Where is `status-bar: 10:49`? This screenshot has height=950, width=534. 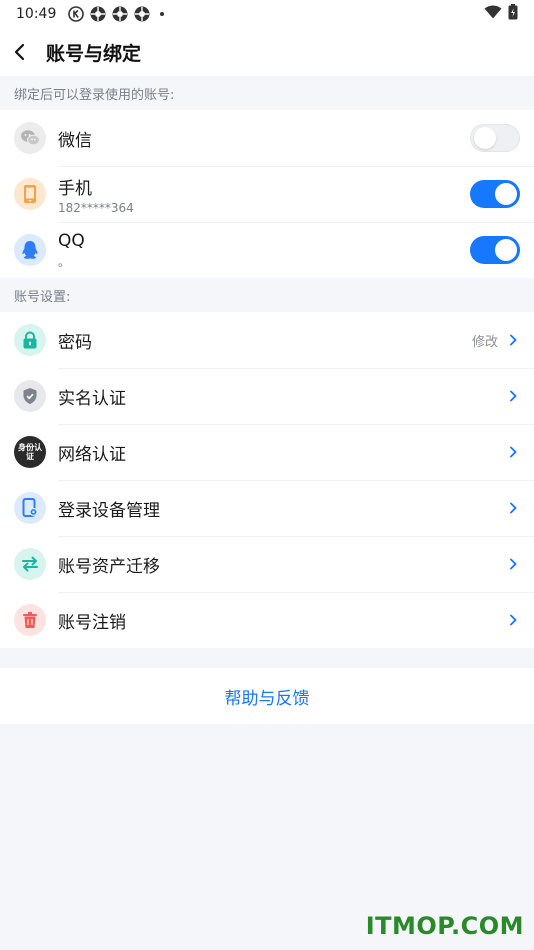
status-bar: 10:49 is located at coordinates (267, 14).